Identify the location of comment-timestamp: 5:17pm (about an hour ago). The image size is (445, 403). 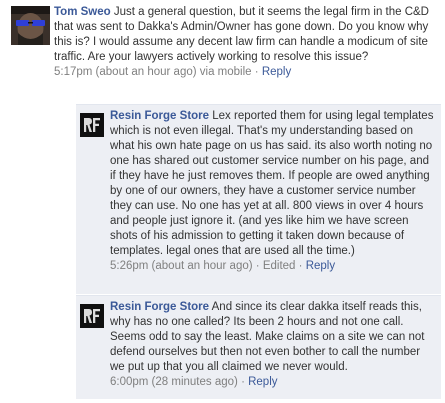
(125, 72).